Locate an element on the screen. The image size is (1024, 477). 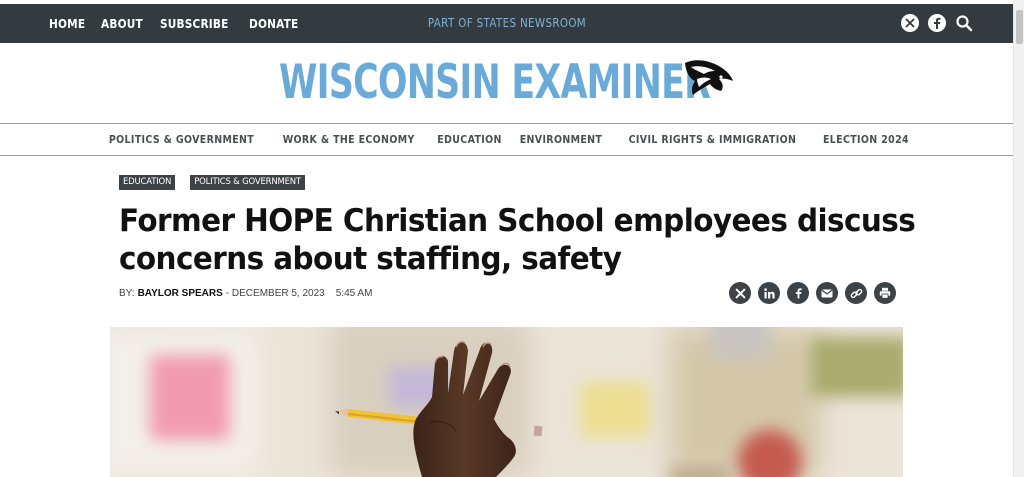
tag-education: EDUCATION is located at coordinates (147, 182).